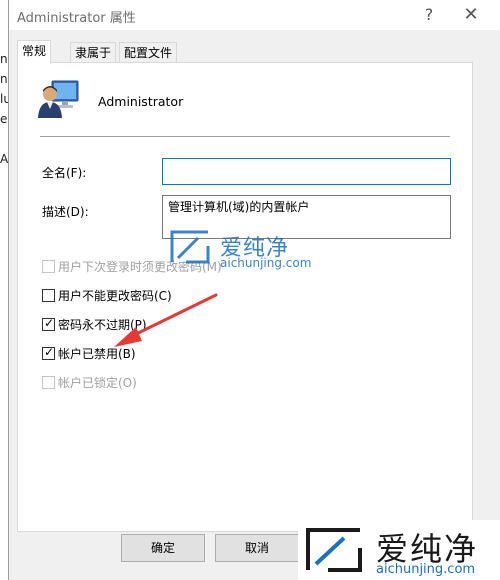 The width and height of the screenshot is (500, 580). What do you see at coordinates (93, 52) in the screenshot?
I see `tab-member-of: 隶属于` at bounding box center [93, 52].